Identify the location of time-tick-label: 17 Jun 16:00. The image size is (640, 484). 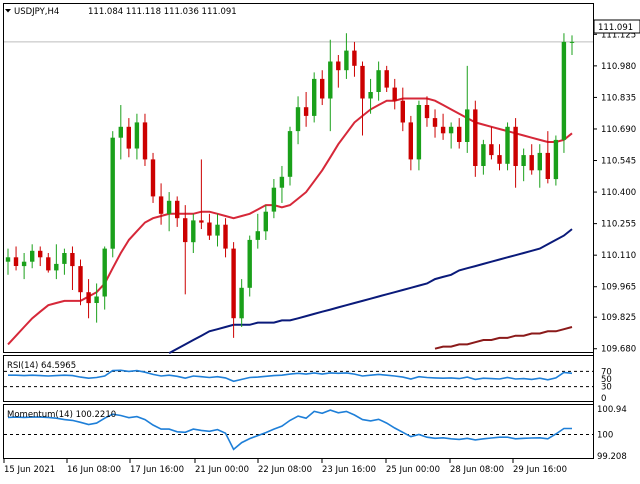
(157, 470).